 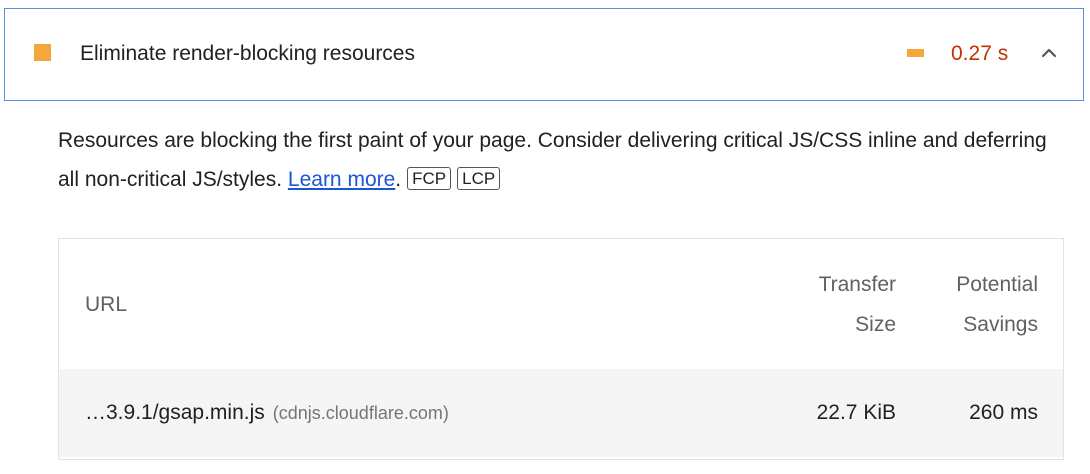 I want to click on average-score-indicator, so click(x=42, y=52).